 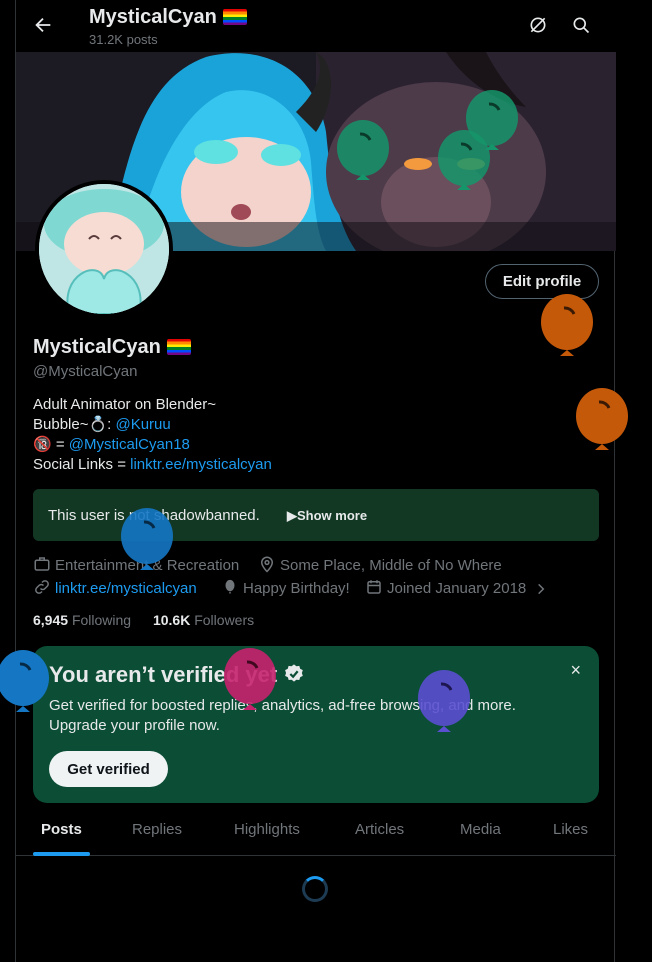 What do you see at coordinates (125, 404) in the screenshot?
I see `bio-line: Adult Animator on Blender~` at bounding box center [125, 404].